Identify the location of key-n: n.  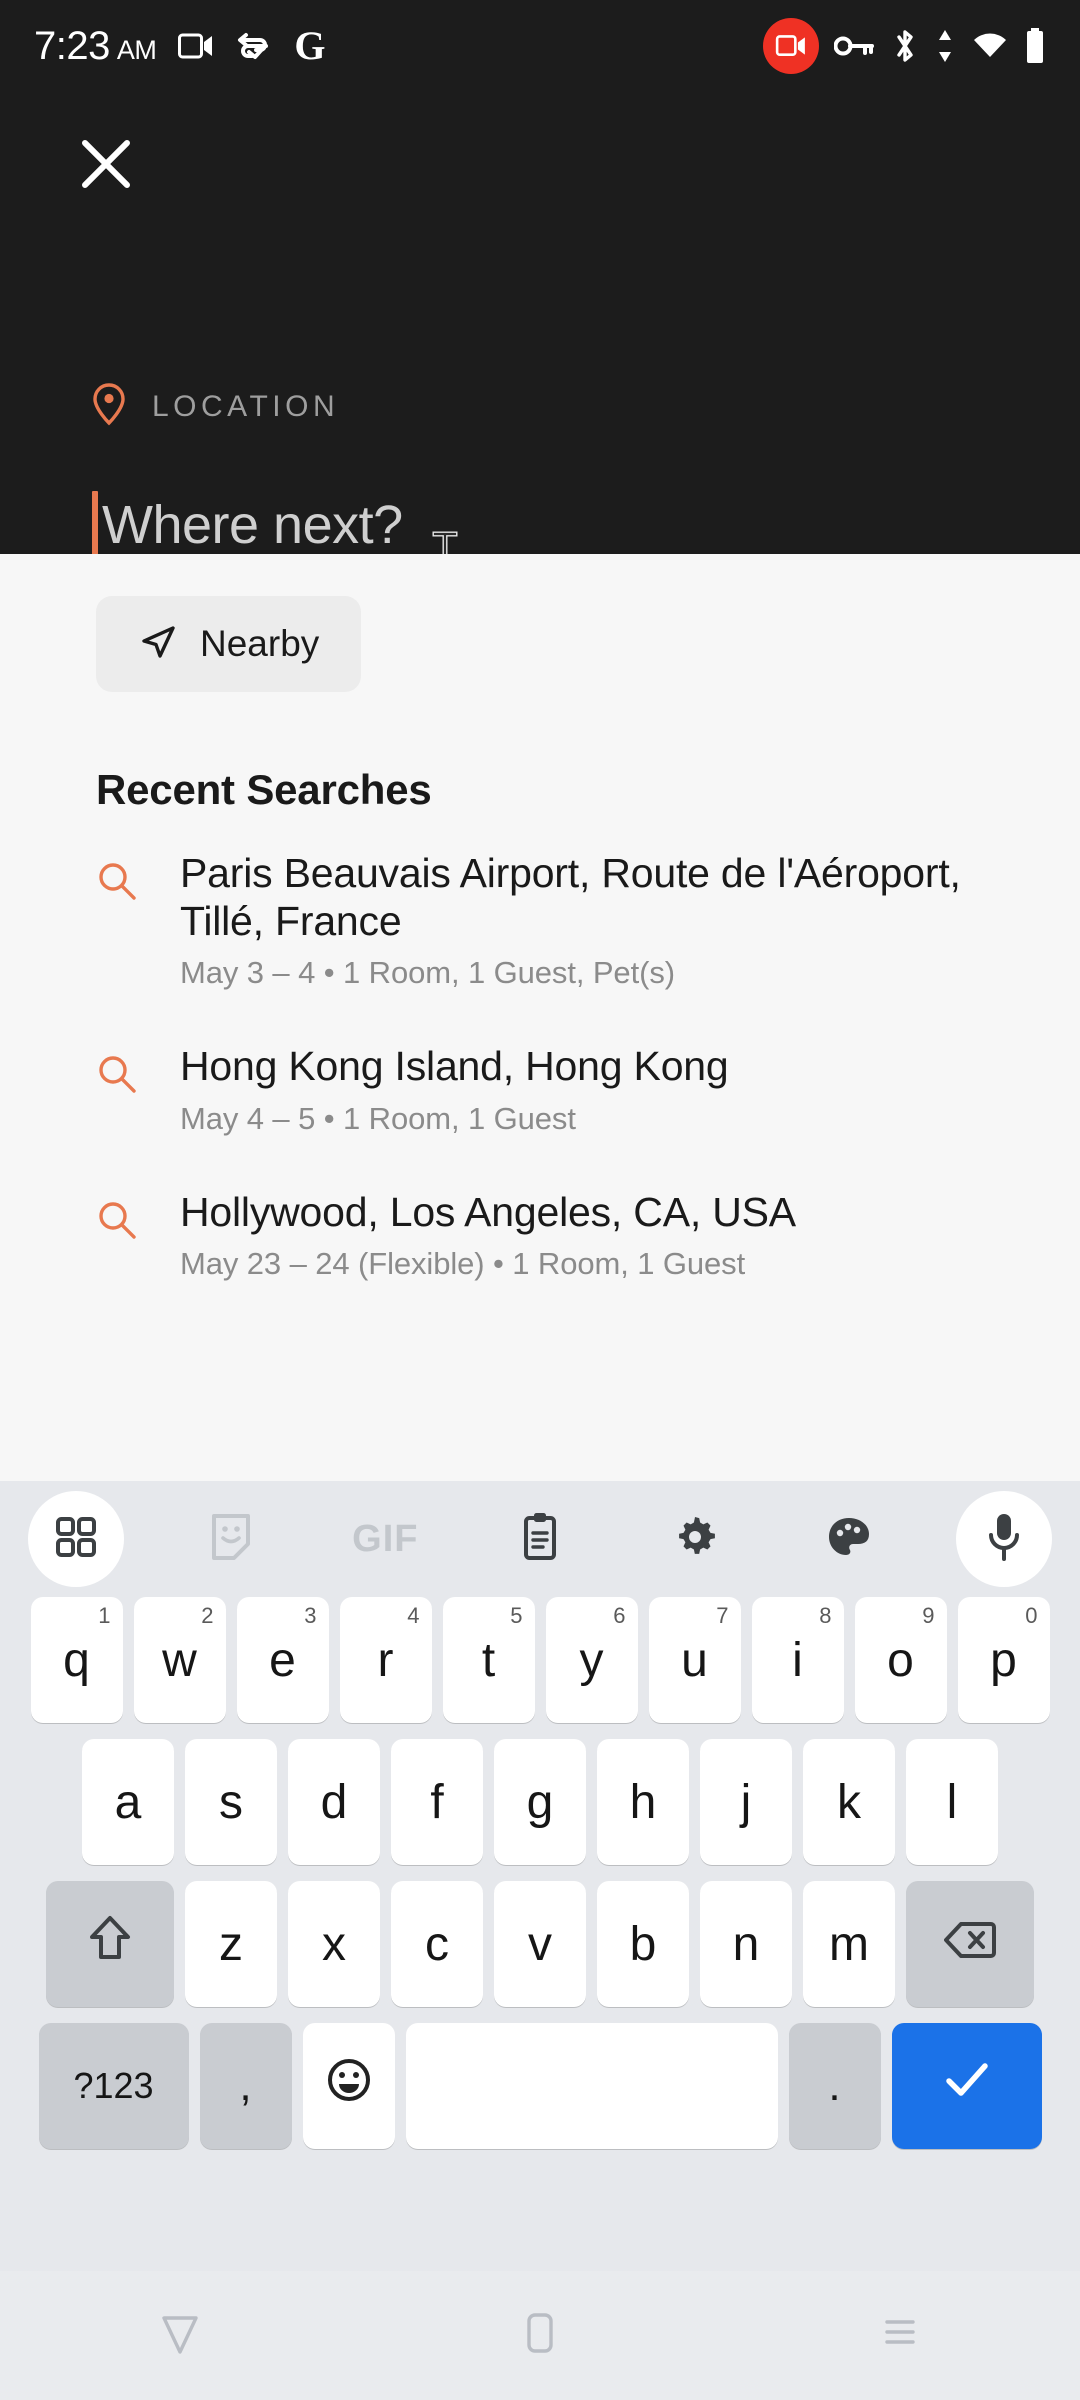
(746, 1944).